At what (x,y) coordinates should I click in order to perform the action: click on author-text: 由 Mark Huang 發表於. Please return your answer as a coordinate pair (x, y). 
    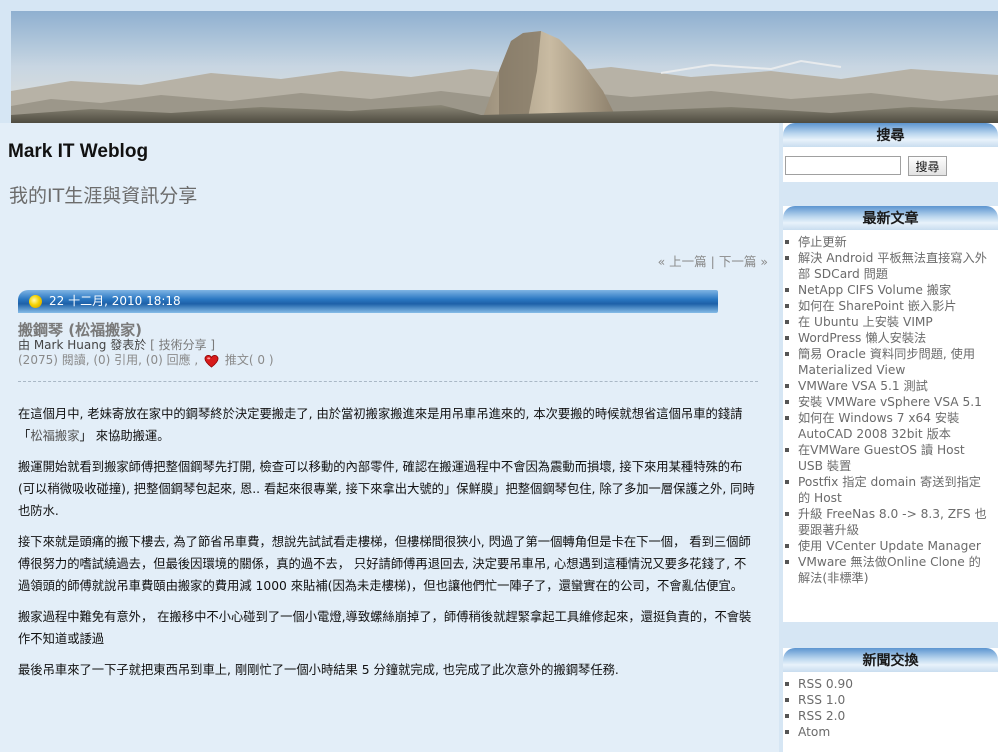
    Looking at the image, I should click on (82, 345).